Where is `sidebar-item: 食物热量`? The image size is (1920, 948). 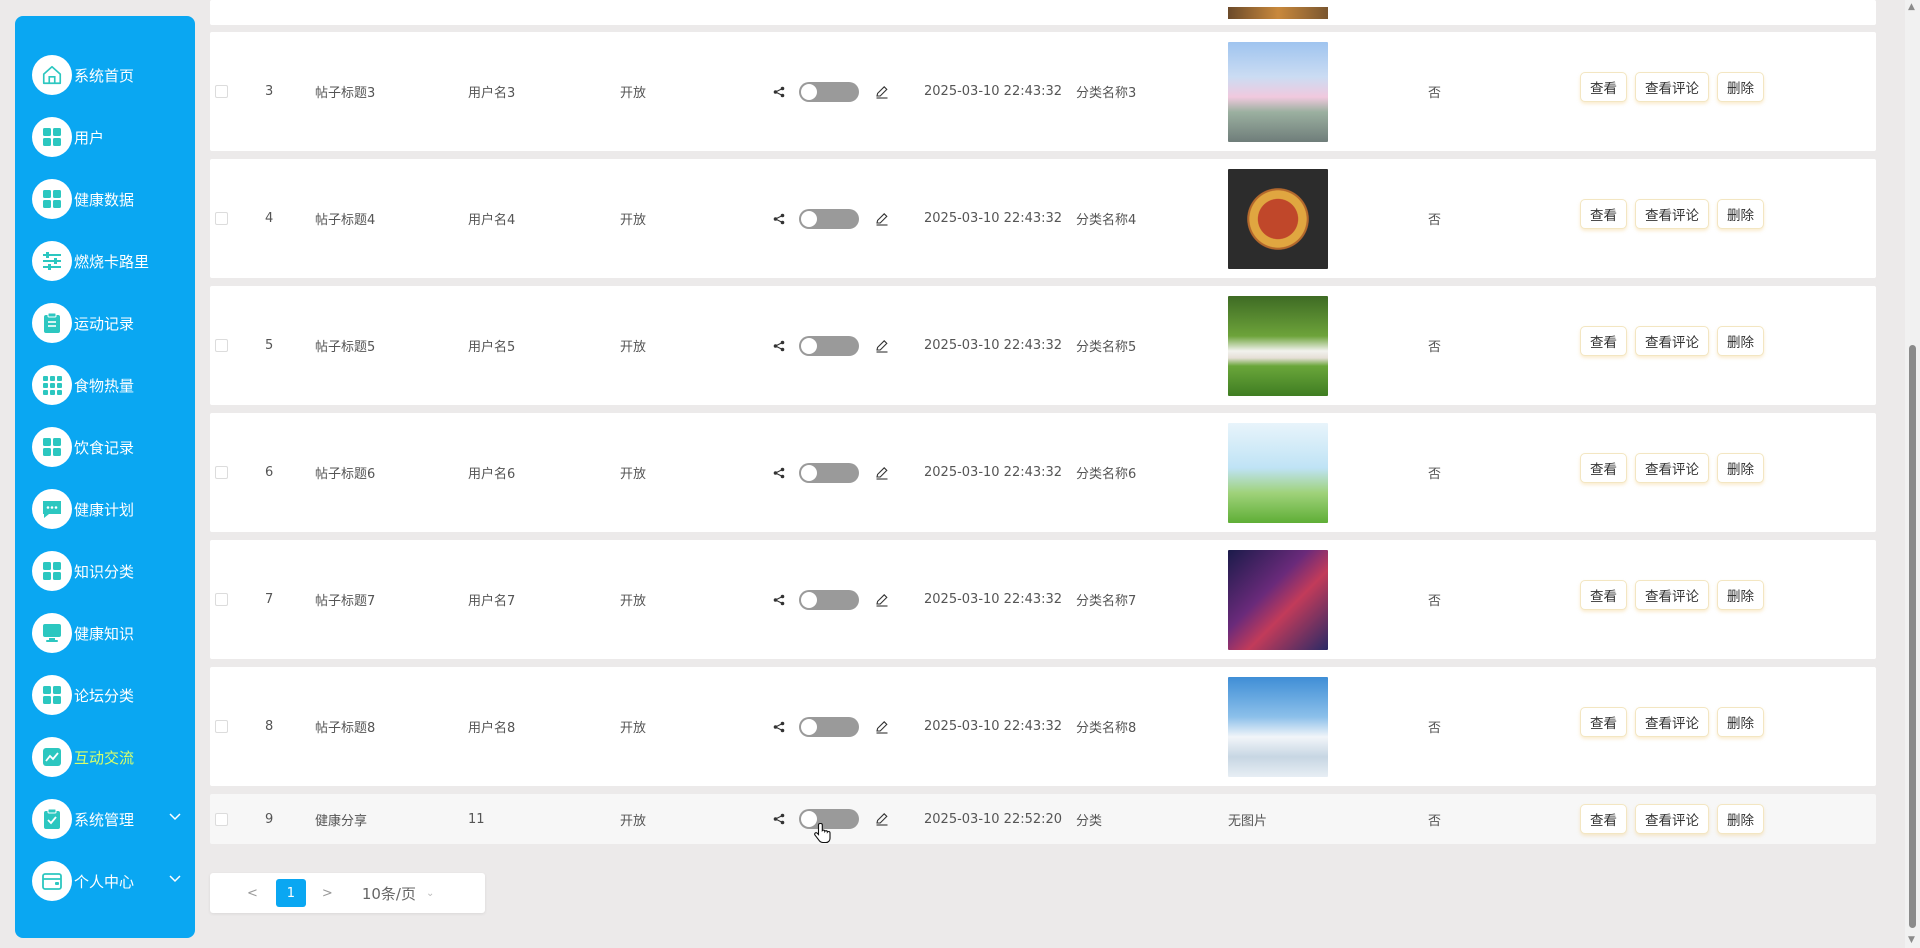 sidebar-item: 食物热量 is located at coordinates (105, 385).